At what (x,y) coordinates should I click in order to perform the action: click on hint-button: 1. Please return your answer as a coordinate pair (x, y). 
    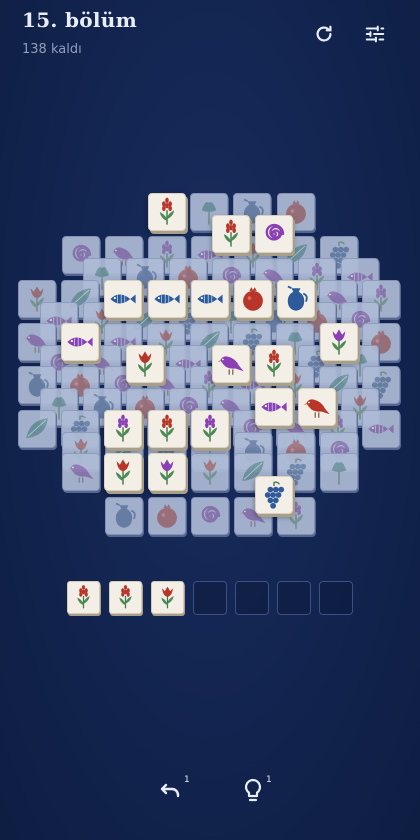
    Looking at the image, I should click on (257, 789).